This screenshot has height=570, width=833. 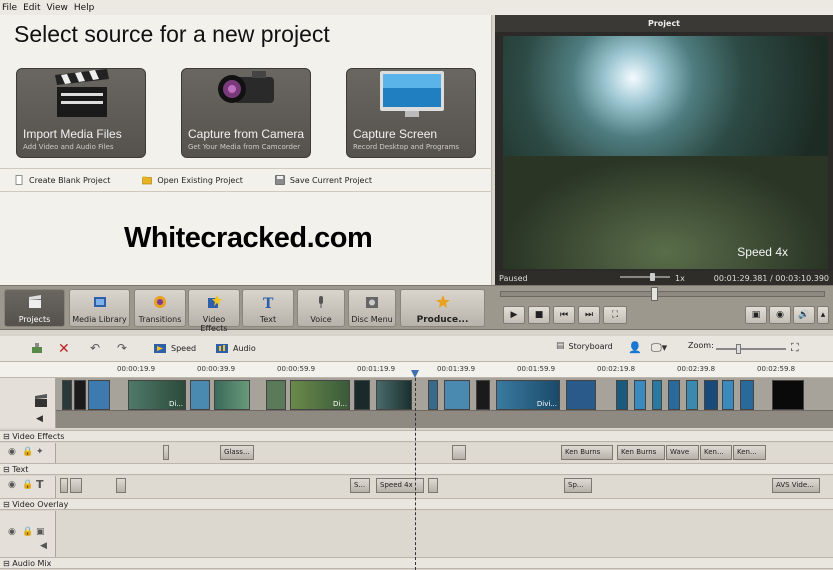 What do you see at coordinates (62, 180) in the screenshot?
I see `create-blank-project-link: Create Blank Project` at bounding box center [62, 180].